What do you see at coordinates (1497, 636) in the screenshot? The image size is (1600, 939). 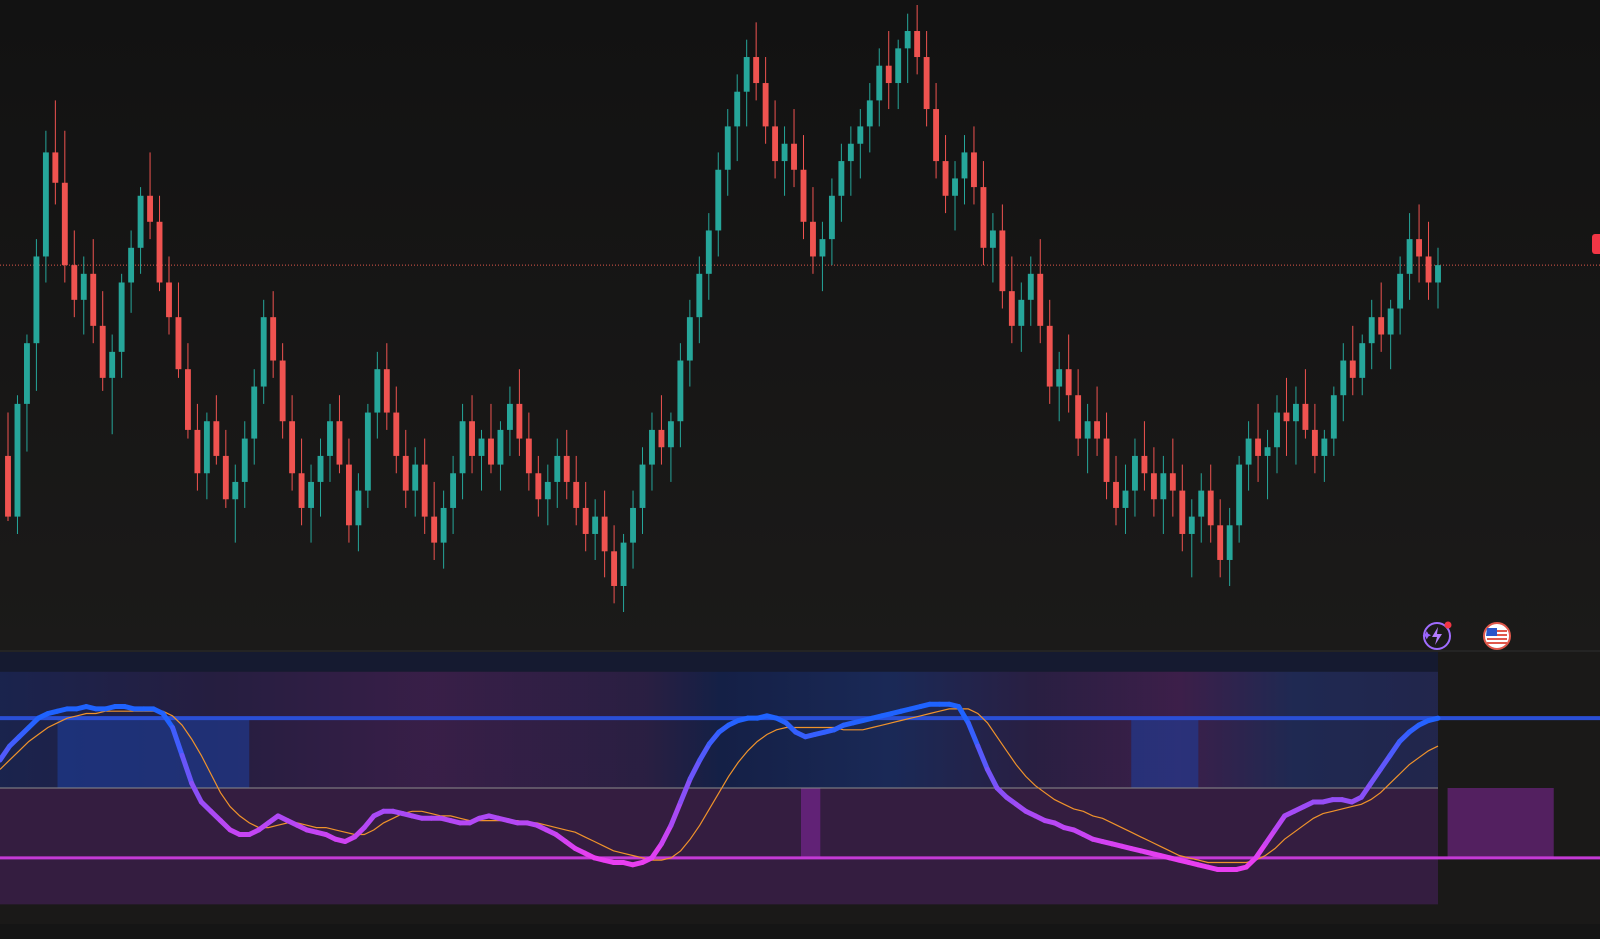 I see `region-flag-icon` at bounding box center [1497, 636].